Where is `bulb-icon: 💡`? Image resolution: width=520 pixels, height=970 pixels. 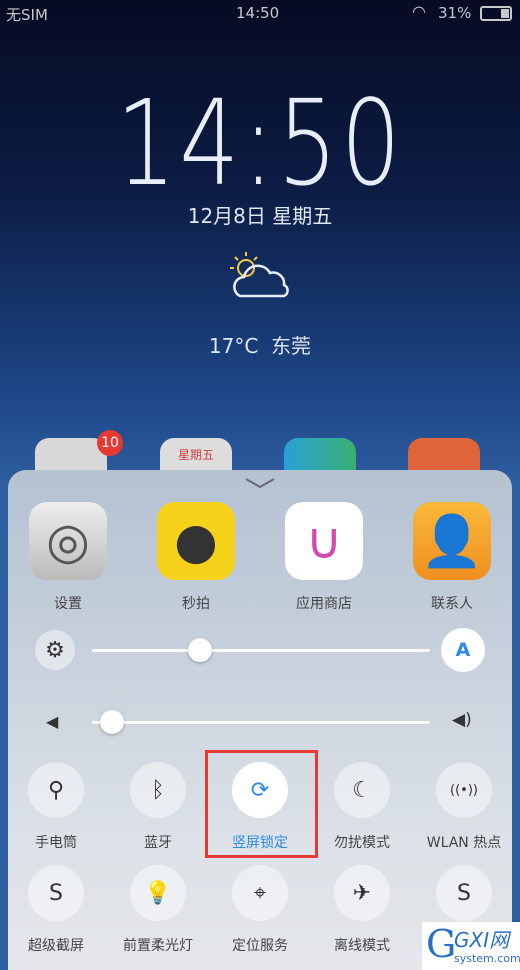
bulb-icon: 💡 is located at coordinates (158, 893).